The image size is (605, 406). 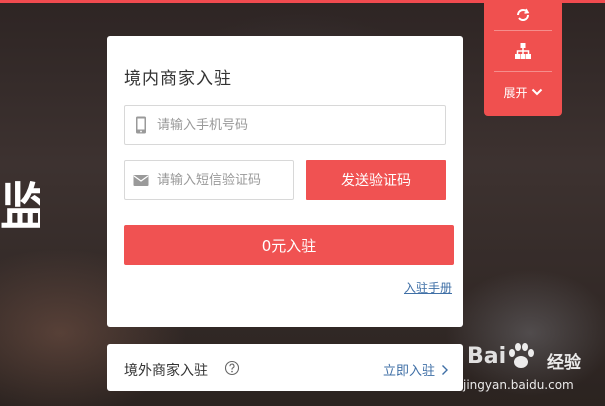 What do you see at coordinates (224, 180) in the screenshot?
I see `sms-code-input` at bounding box center [224, 180].